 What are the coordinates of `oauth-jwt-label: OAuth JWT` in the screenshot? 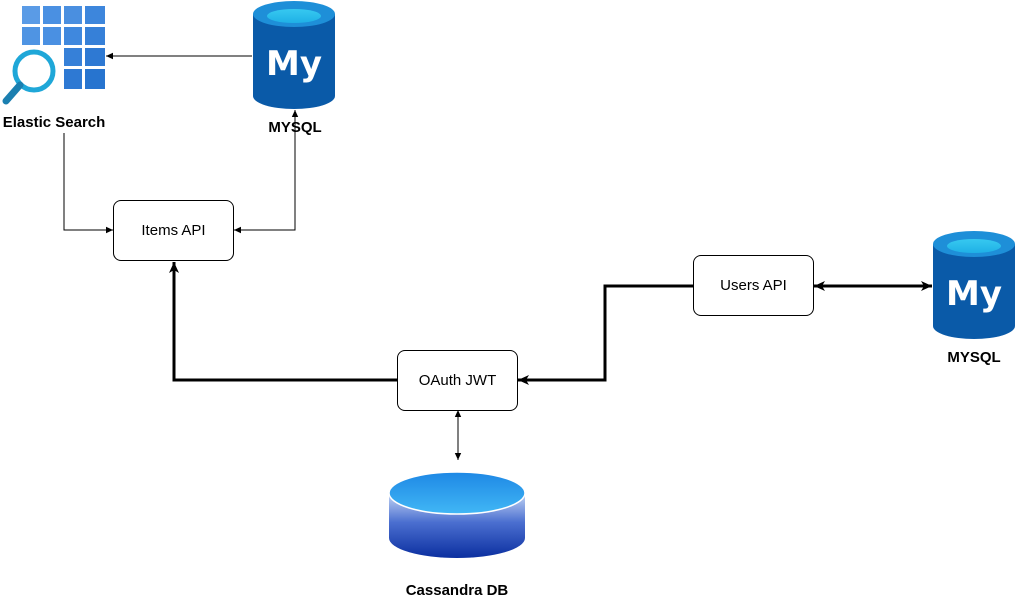 It's located at (457, 380).